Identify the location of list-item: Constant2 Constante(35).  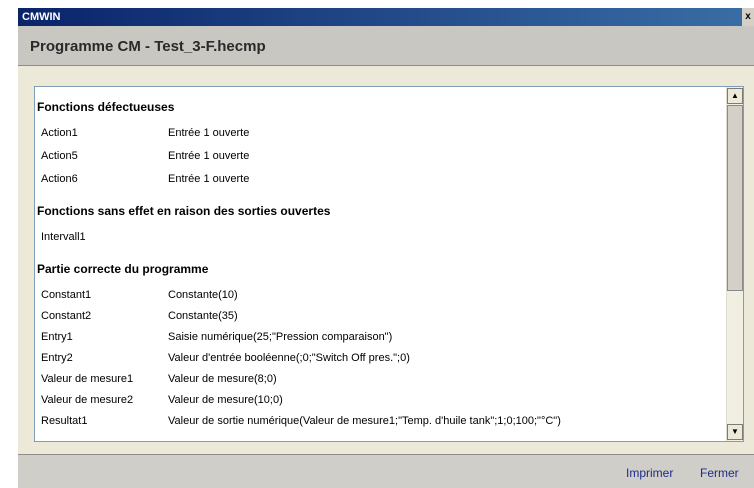
(139, 316).